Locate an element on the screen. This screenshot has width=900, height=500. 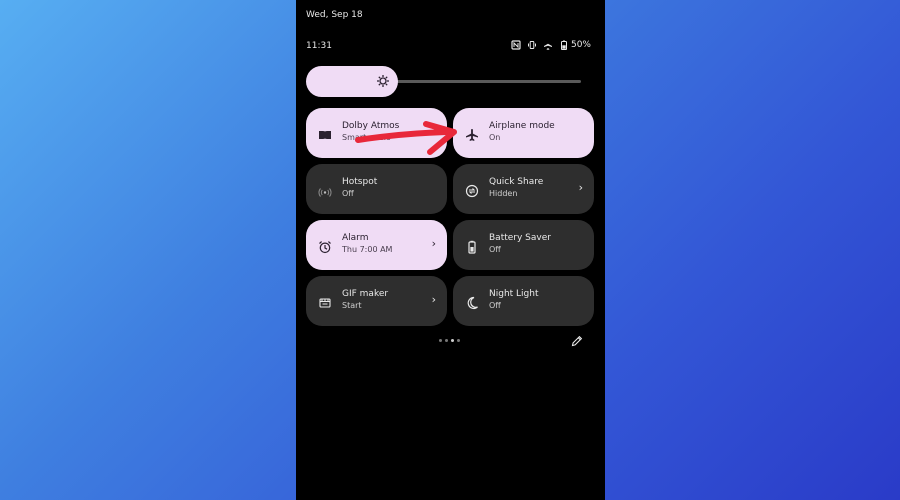
brightness-track is located at coordinates (488, 81).